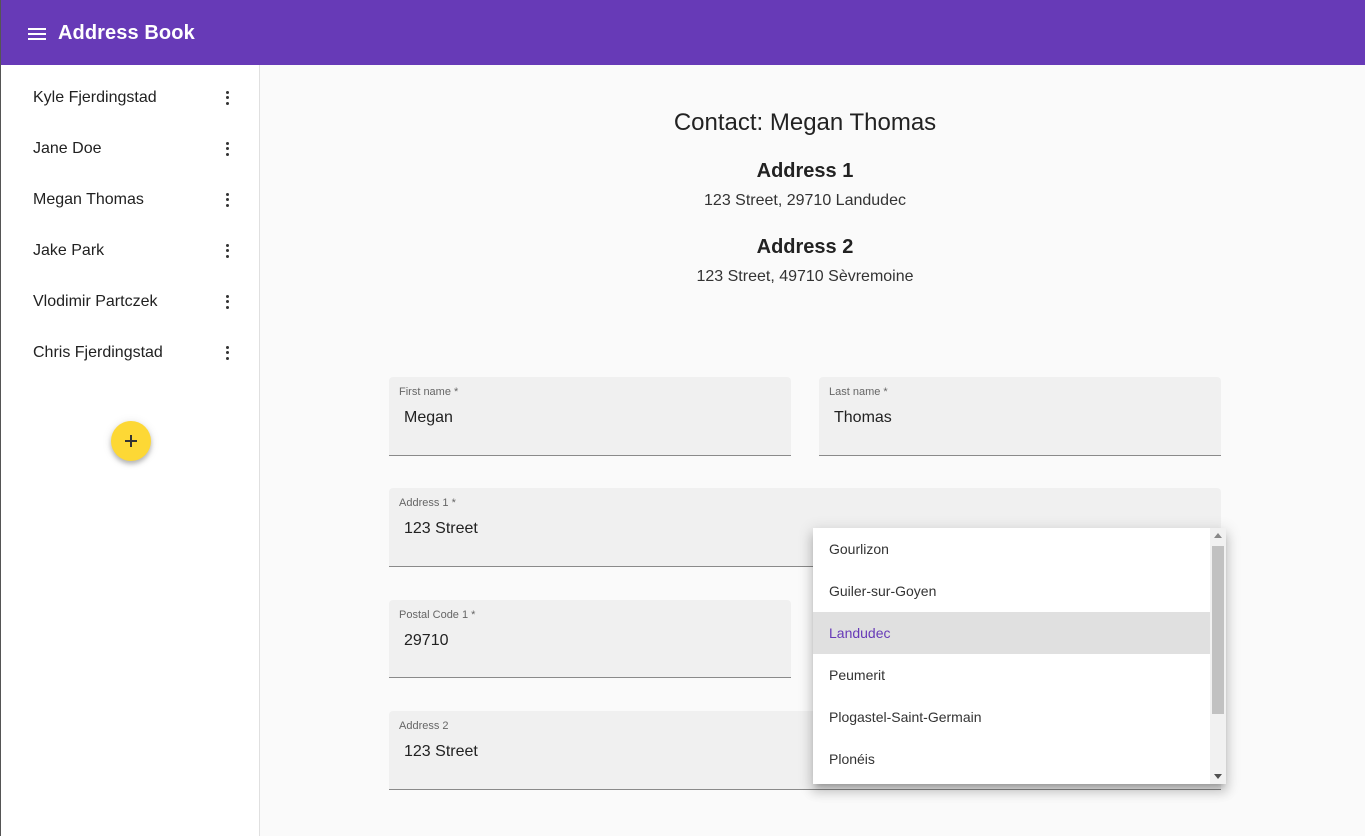 The width and height of the screenshot is (1365, 836). I want to click on postal-code1-field: Postal Code 1 *, so click(590, 639).